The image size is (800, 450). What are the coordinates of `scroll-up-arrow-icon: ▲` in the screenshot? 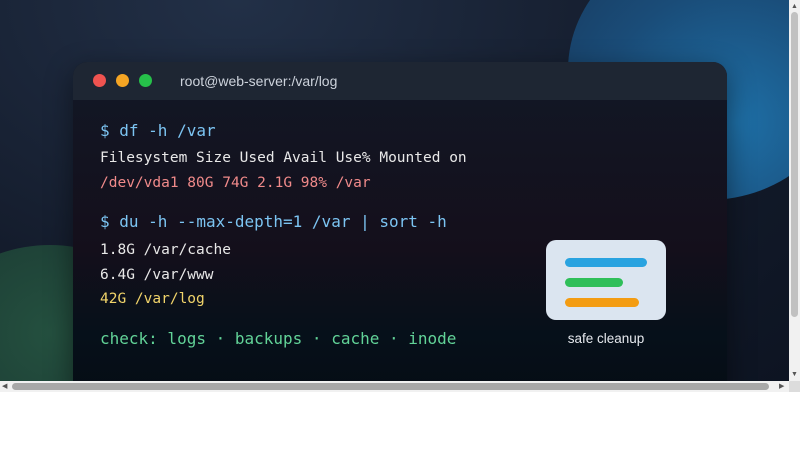 It's located at (794, 6).